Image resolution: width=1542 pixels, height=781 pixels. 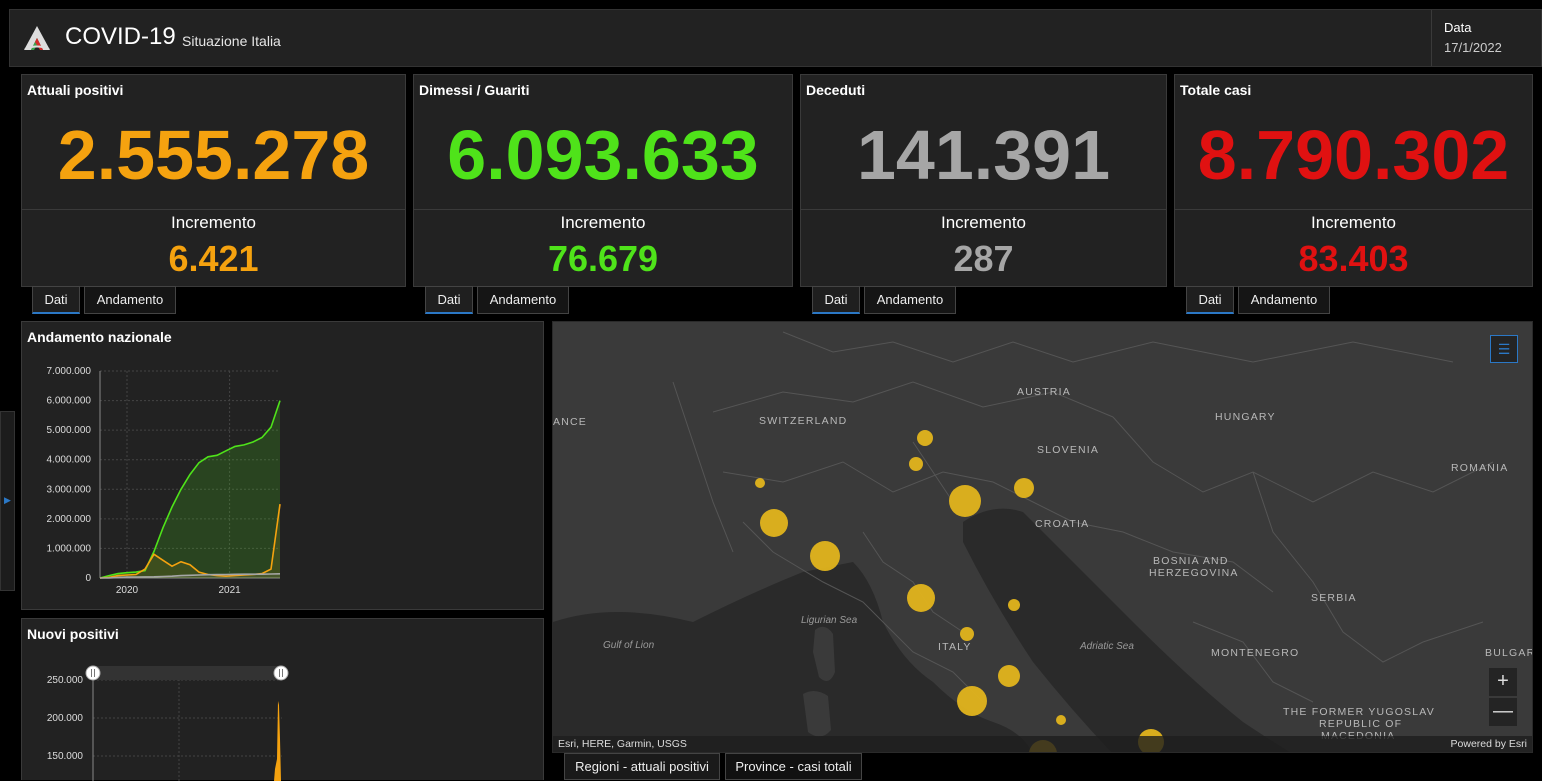 I want to click on card-title: Dimessi / Guariti, so click(x=474, y=90).